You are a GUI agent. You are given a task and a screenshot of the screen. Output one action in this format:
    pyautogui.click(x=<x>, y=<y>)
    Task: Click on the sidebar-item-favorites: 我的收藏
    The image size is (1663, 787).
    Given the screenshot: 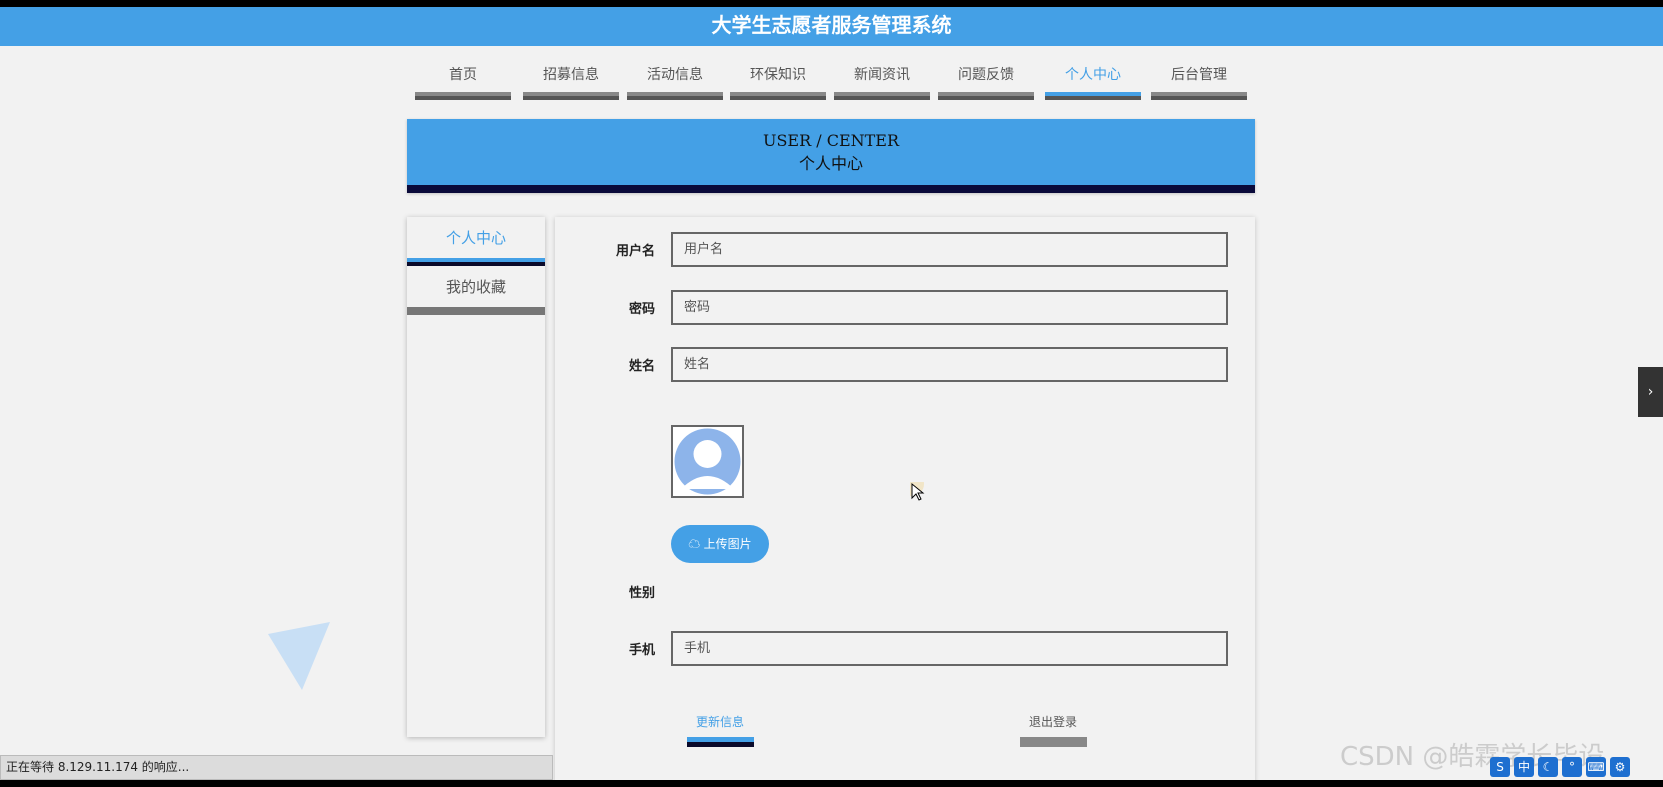 What is the action you would take?
    pyautogui.click(x=476, y=290)
    